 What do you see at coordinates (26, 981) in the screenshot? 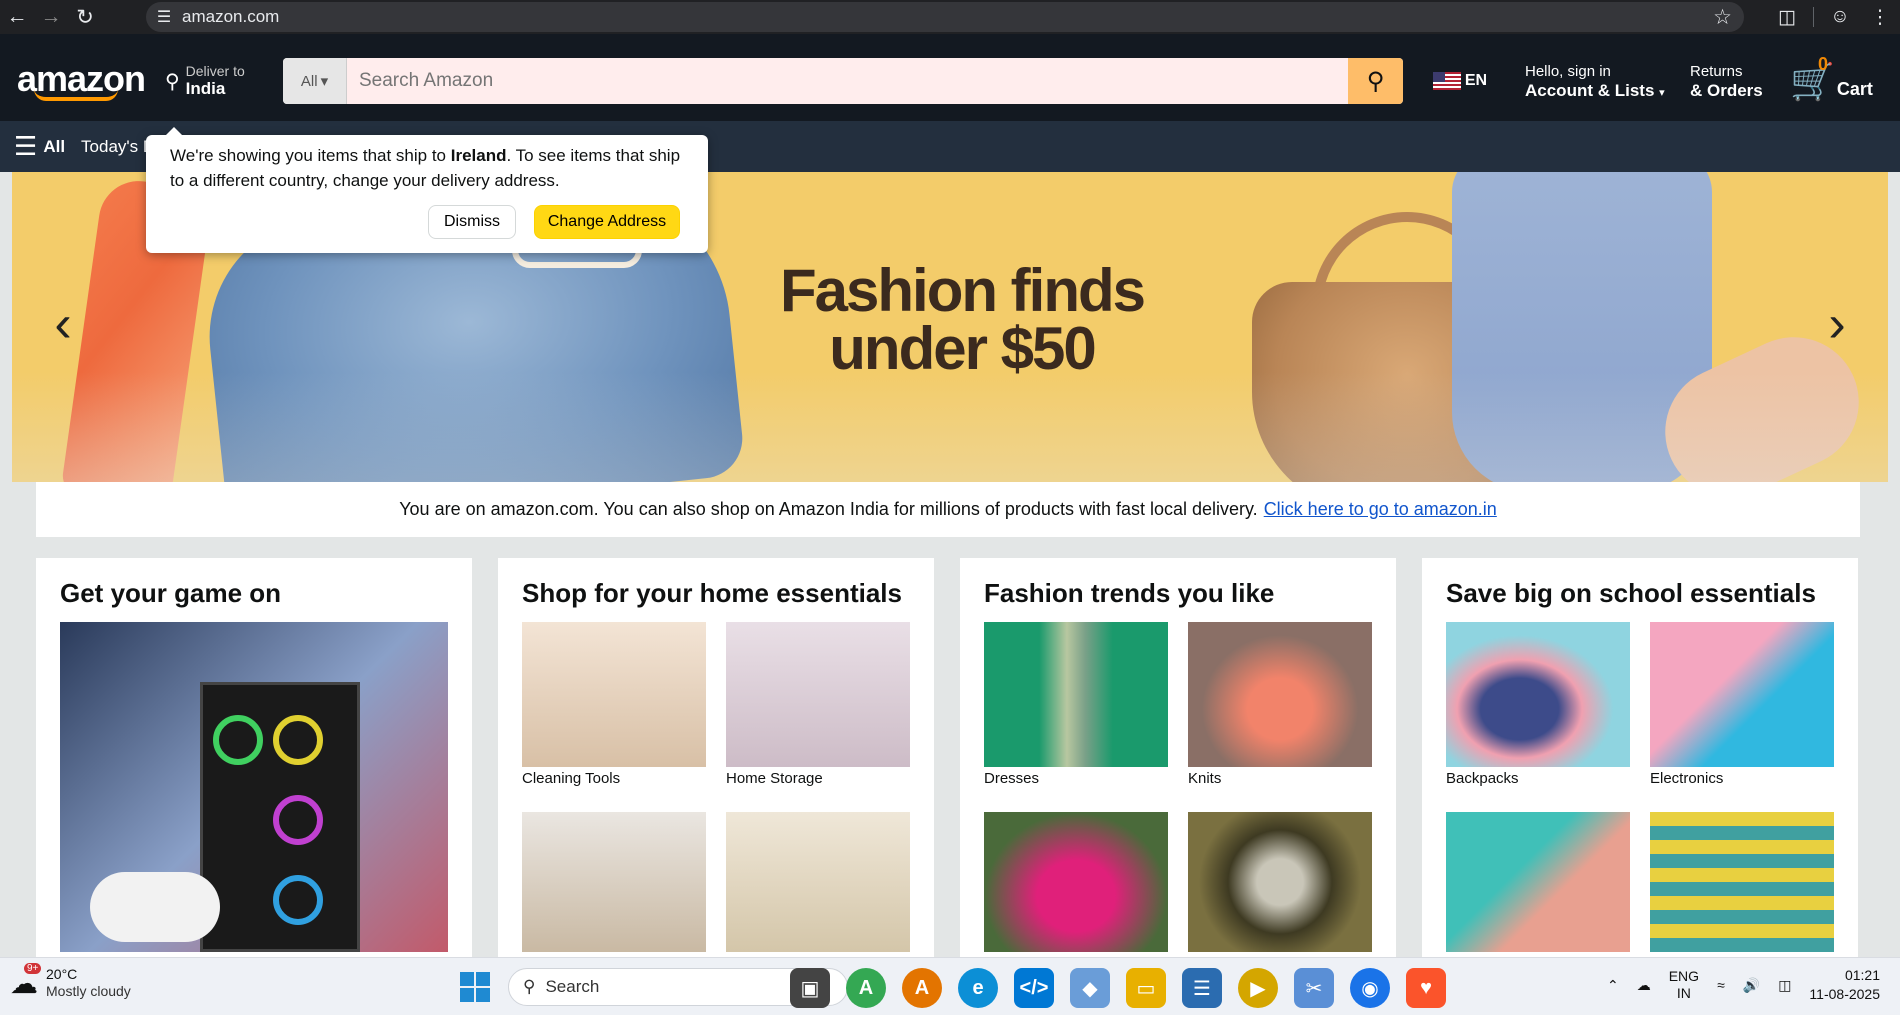
I see `cloud-icon: ☁ 9+` at bounding box center [26, 981].